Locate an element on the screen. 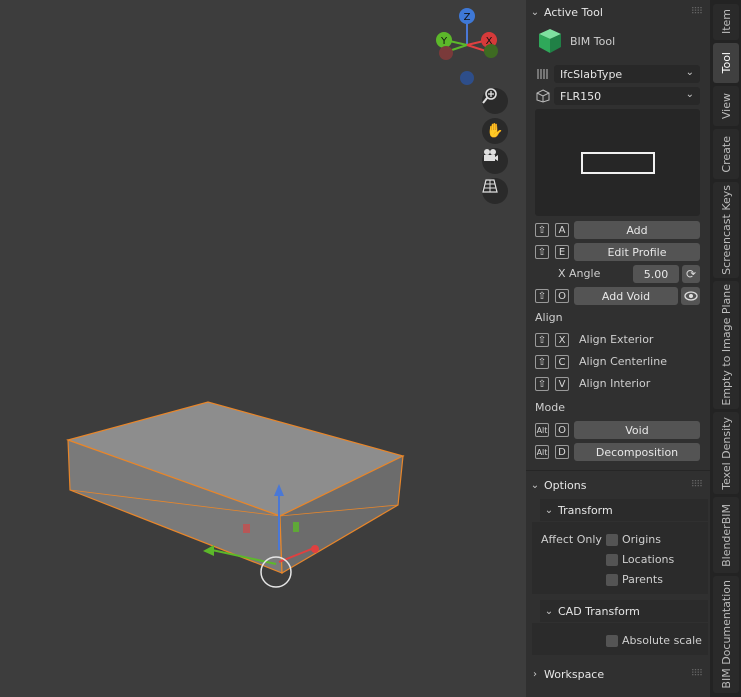 Image resolution: width=741 pixels, height=697 pixels. profile-preview is located at coordinates (617, 162).